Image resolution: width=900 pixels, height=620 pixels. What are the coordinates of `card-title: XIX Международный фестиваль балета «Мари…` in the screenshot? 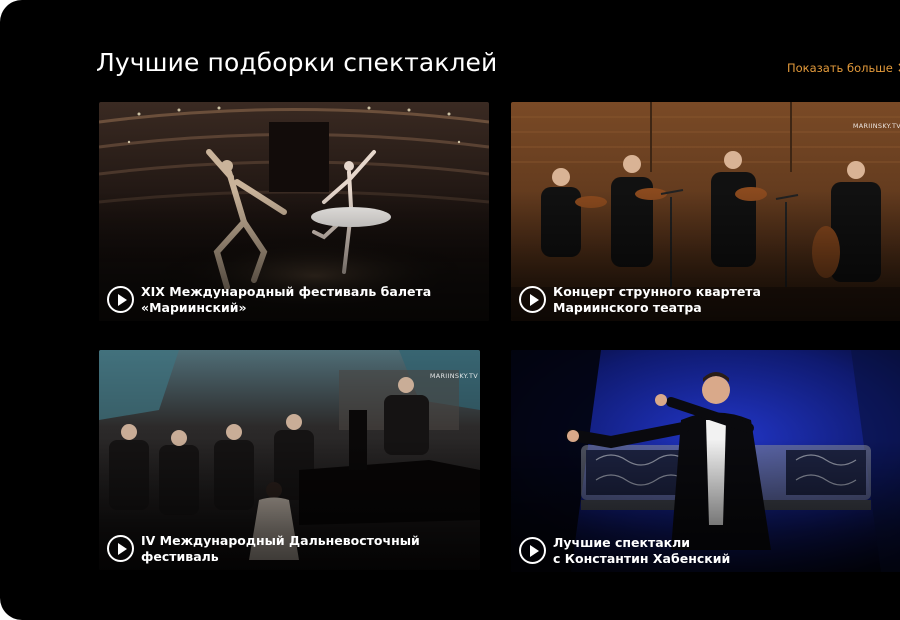 It's located at (286, 299).